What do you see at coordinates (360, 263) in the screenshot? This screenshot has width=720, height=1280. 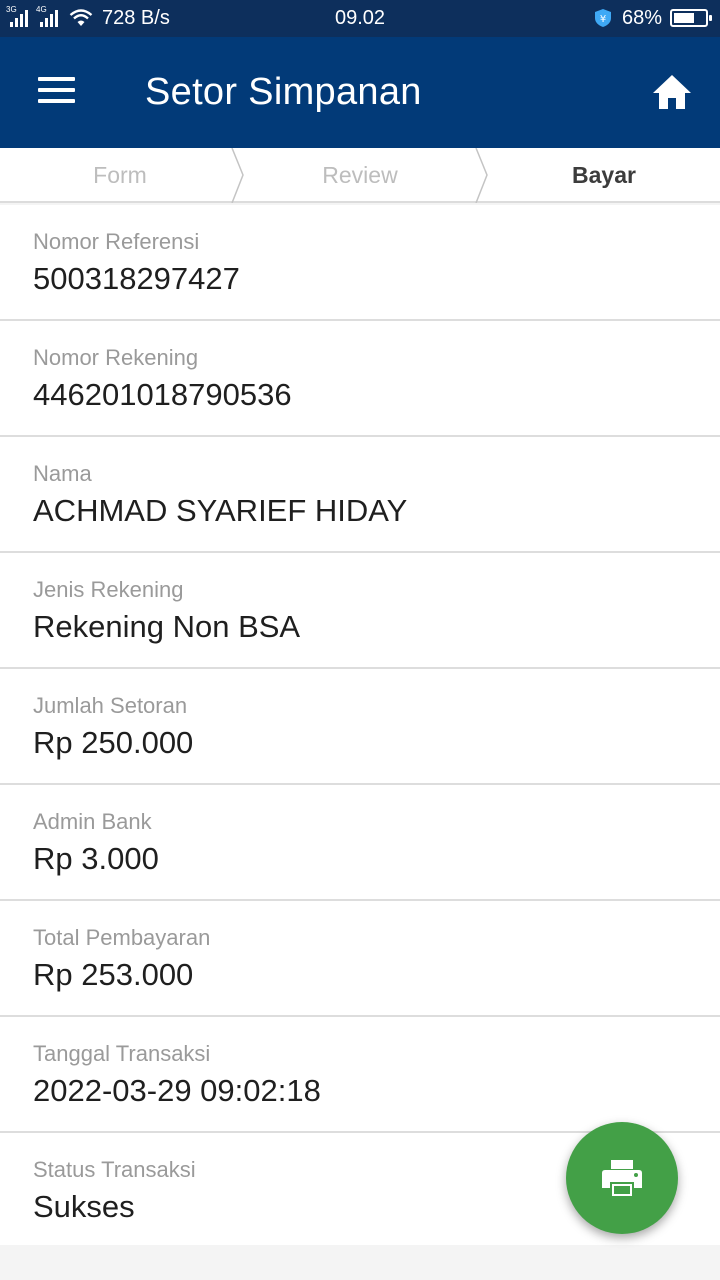 I see `detail-row-reference-number: Nomor Referensi 500318297427` at bounding box center [360, 263].